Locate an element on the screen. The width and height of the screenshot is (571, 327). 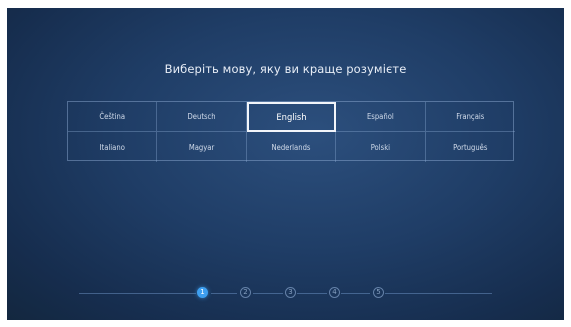
language-option-polski: Polski is located at coordinates (381, 147).